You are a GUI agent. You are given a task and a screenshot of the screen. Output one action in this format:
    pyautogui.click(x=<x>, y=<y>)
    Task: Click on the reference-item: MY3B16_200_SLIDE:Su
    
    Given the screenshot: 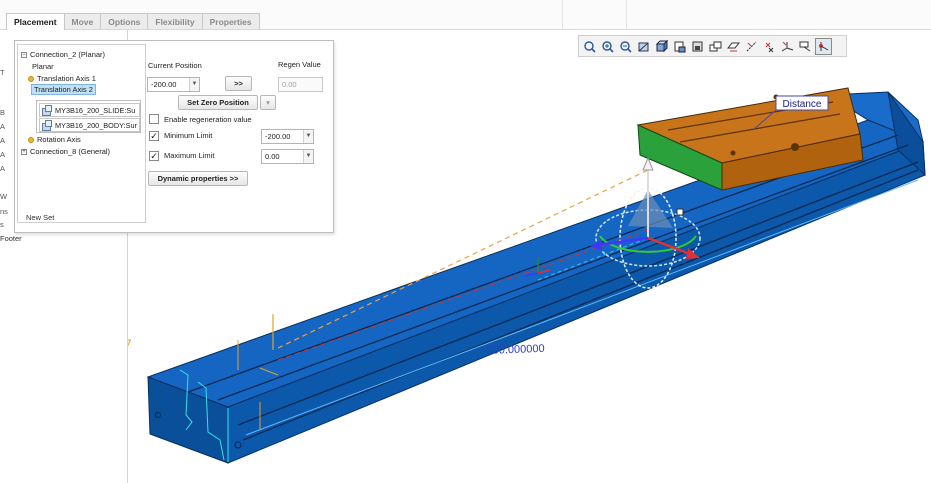 What is the action you would take?
    pyautogui.click(x=89, y=110)
    